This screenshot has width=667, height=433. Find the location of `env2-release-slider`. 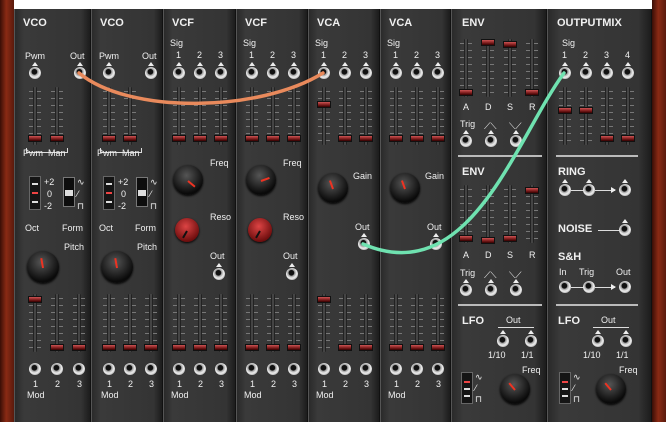

env2-release-slider is located at coordinates (532, 214).